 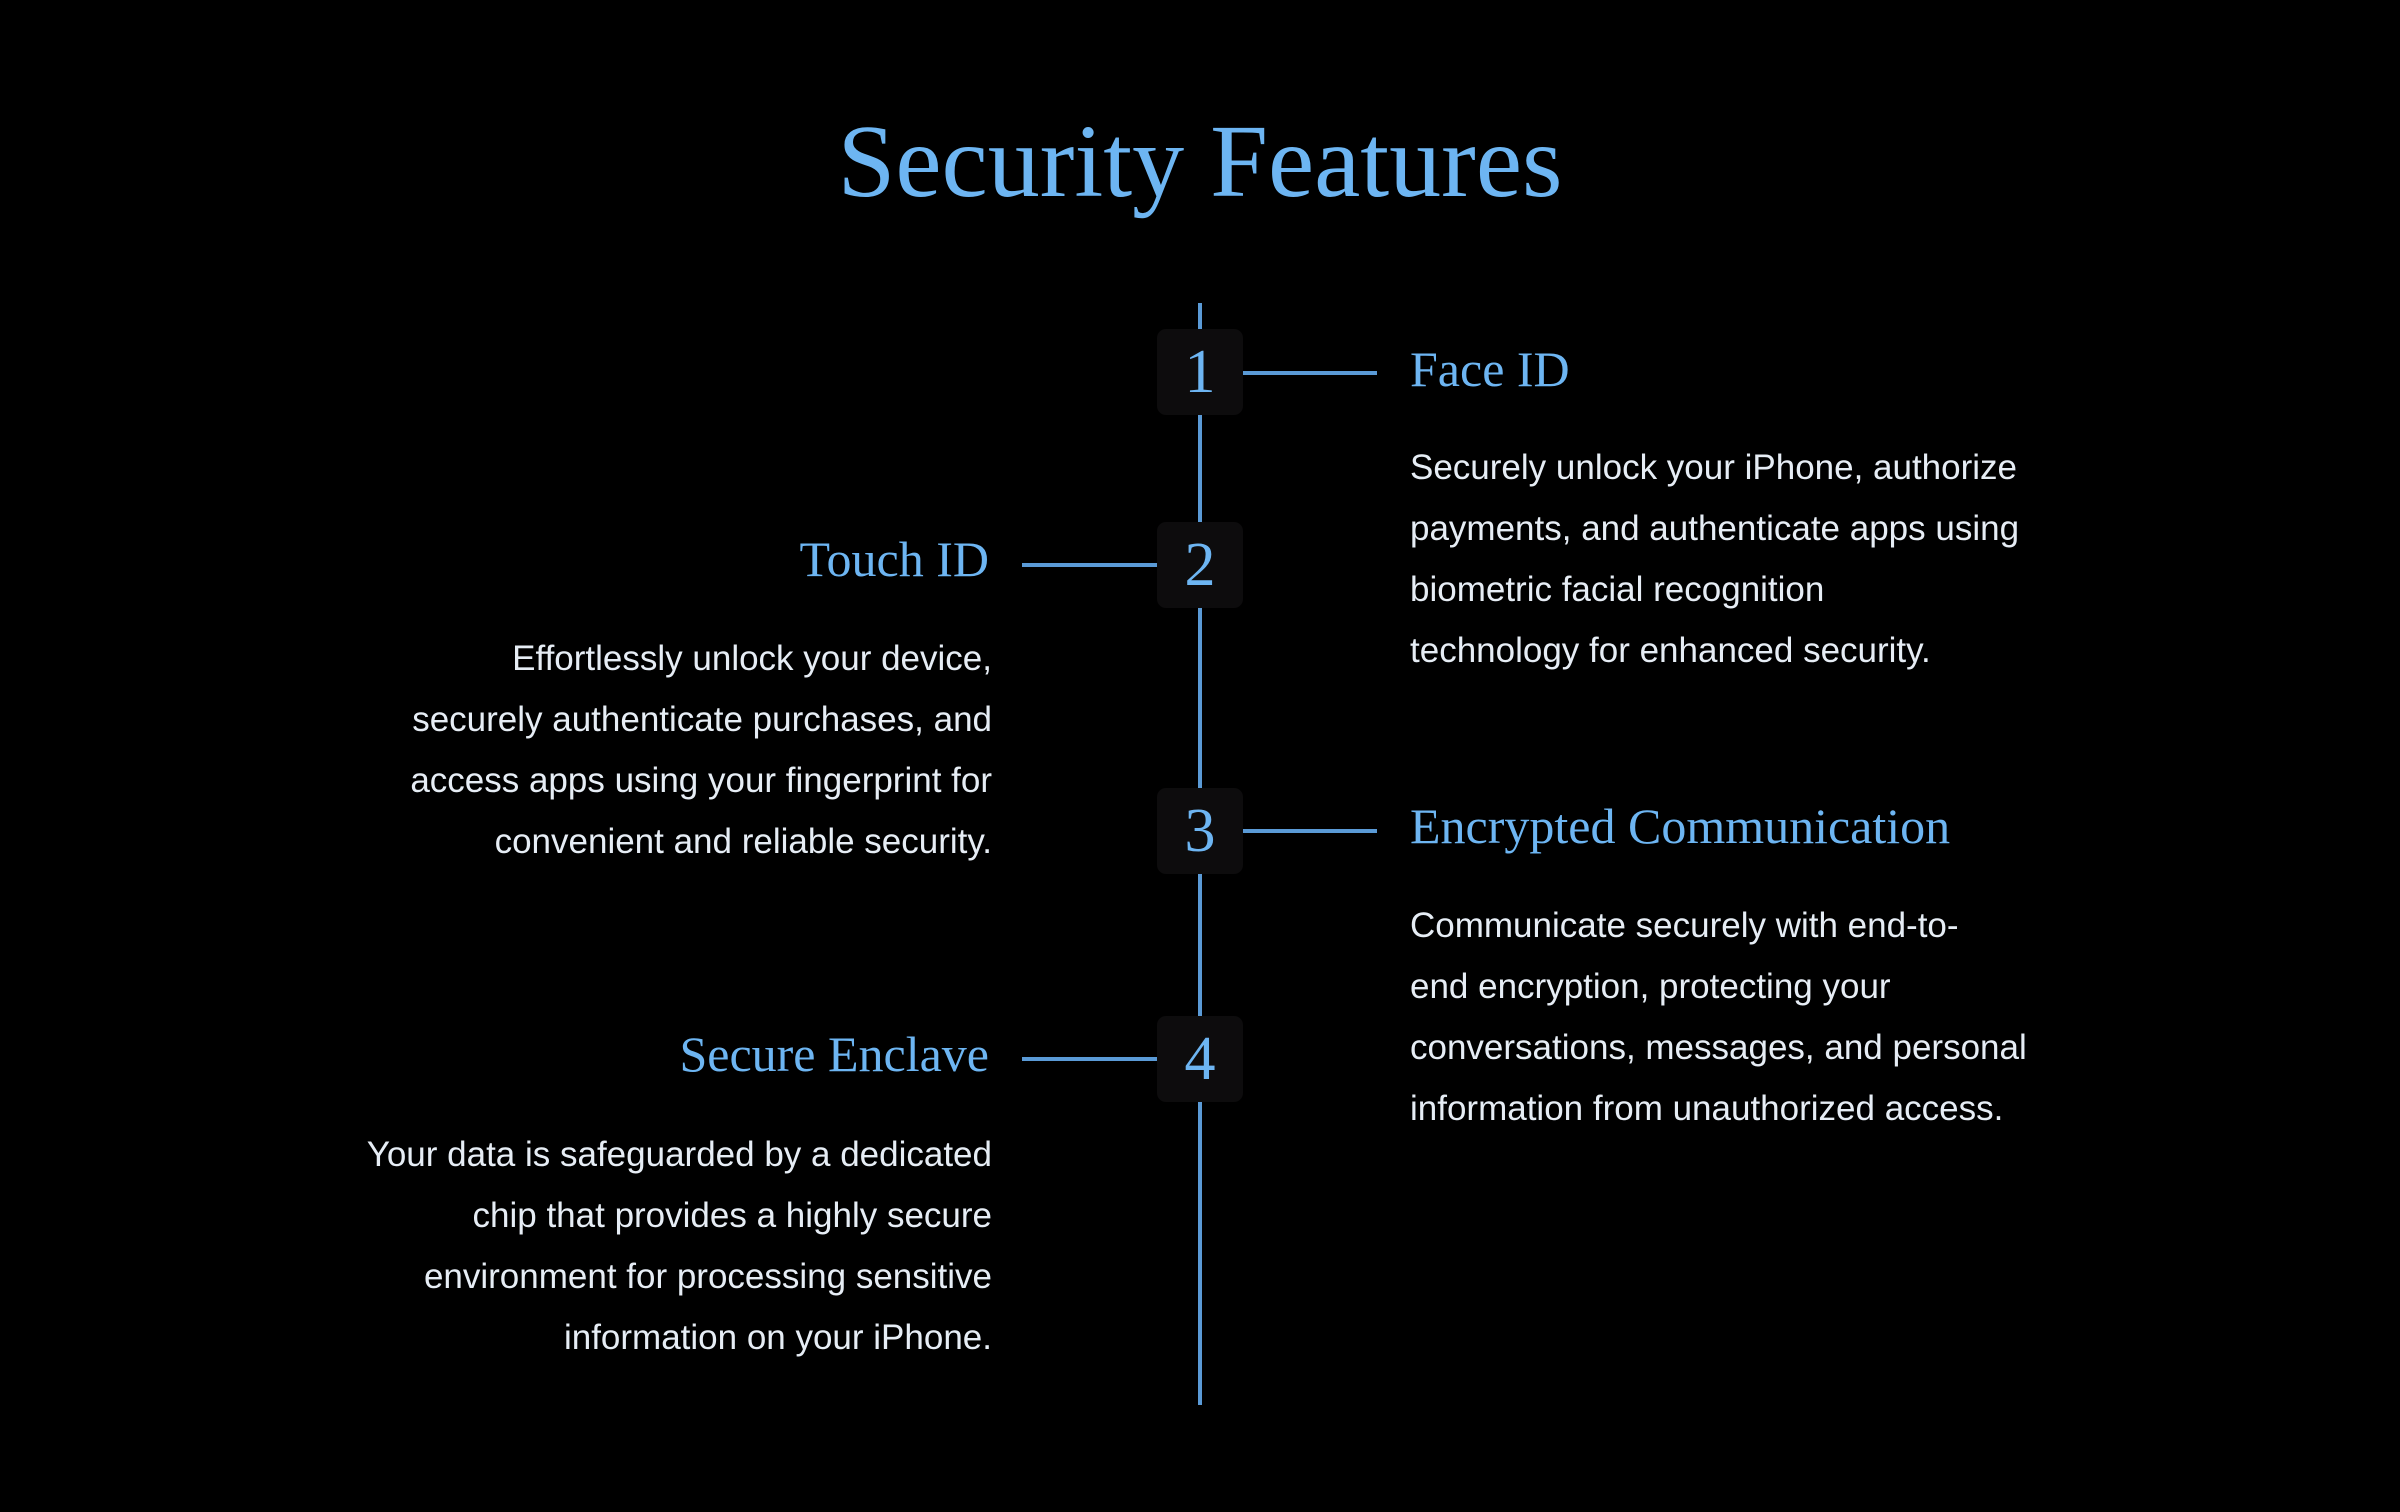 What do you see at coordinates (1718, 1047) in the screenshot?
I see `description-line: conversations, messages, and personal` at bounding box center [1718, 1047].